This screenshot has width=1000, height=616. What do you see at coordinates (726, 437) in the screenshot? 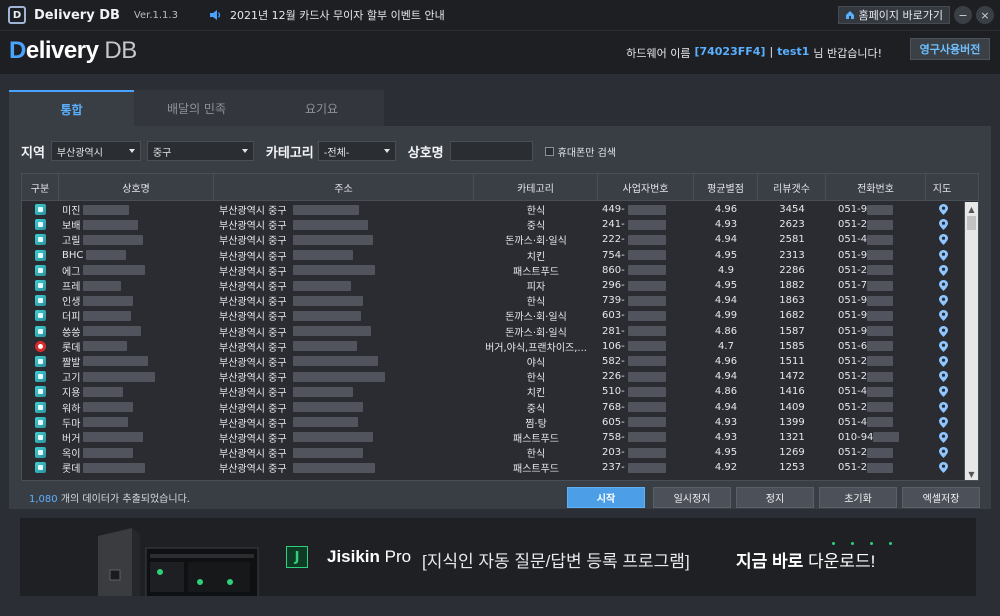
I see `cell-rating: 4.93` at bounding box center [726, 437].